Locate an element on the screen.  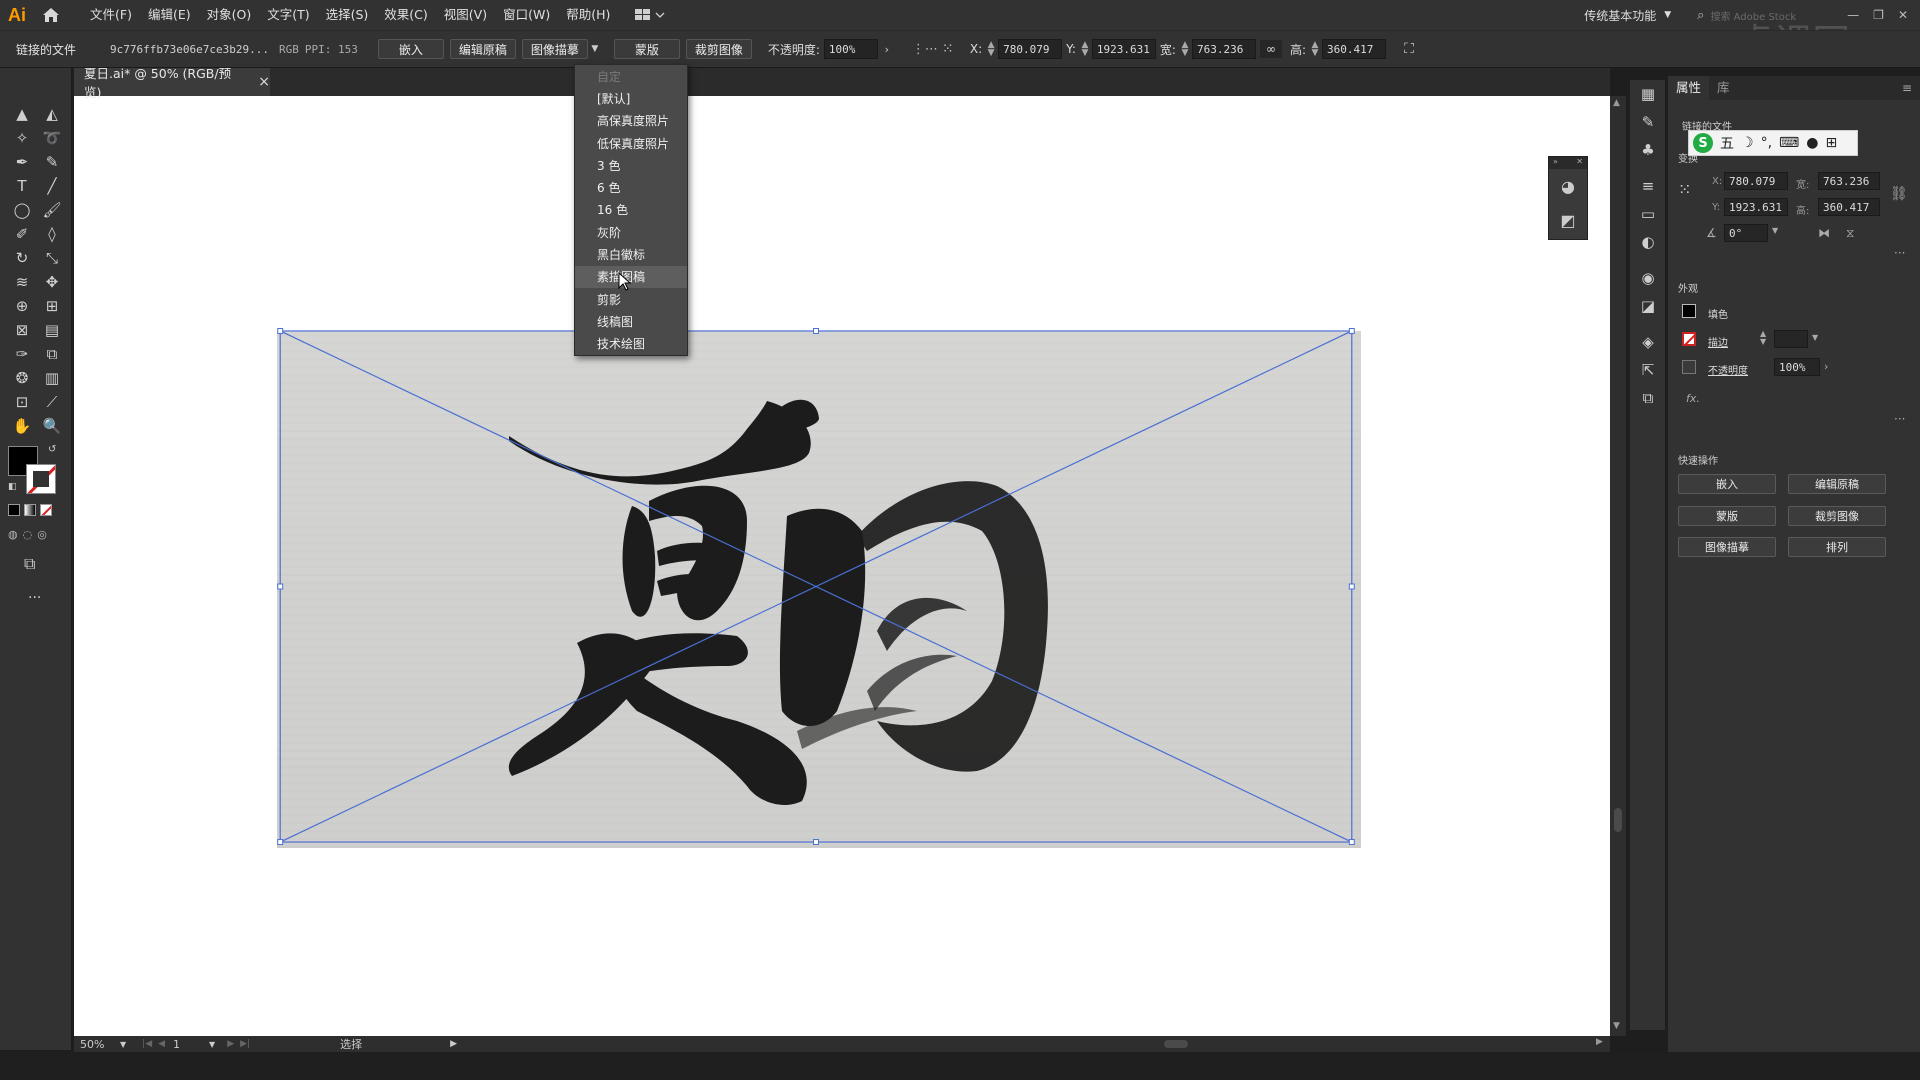
document-tab: 夏日.ai* @ 50% (RGB/预览) × is located at coordinates (172, 82).